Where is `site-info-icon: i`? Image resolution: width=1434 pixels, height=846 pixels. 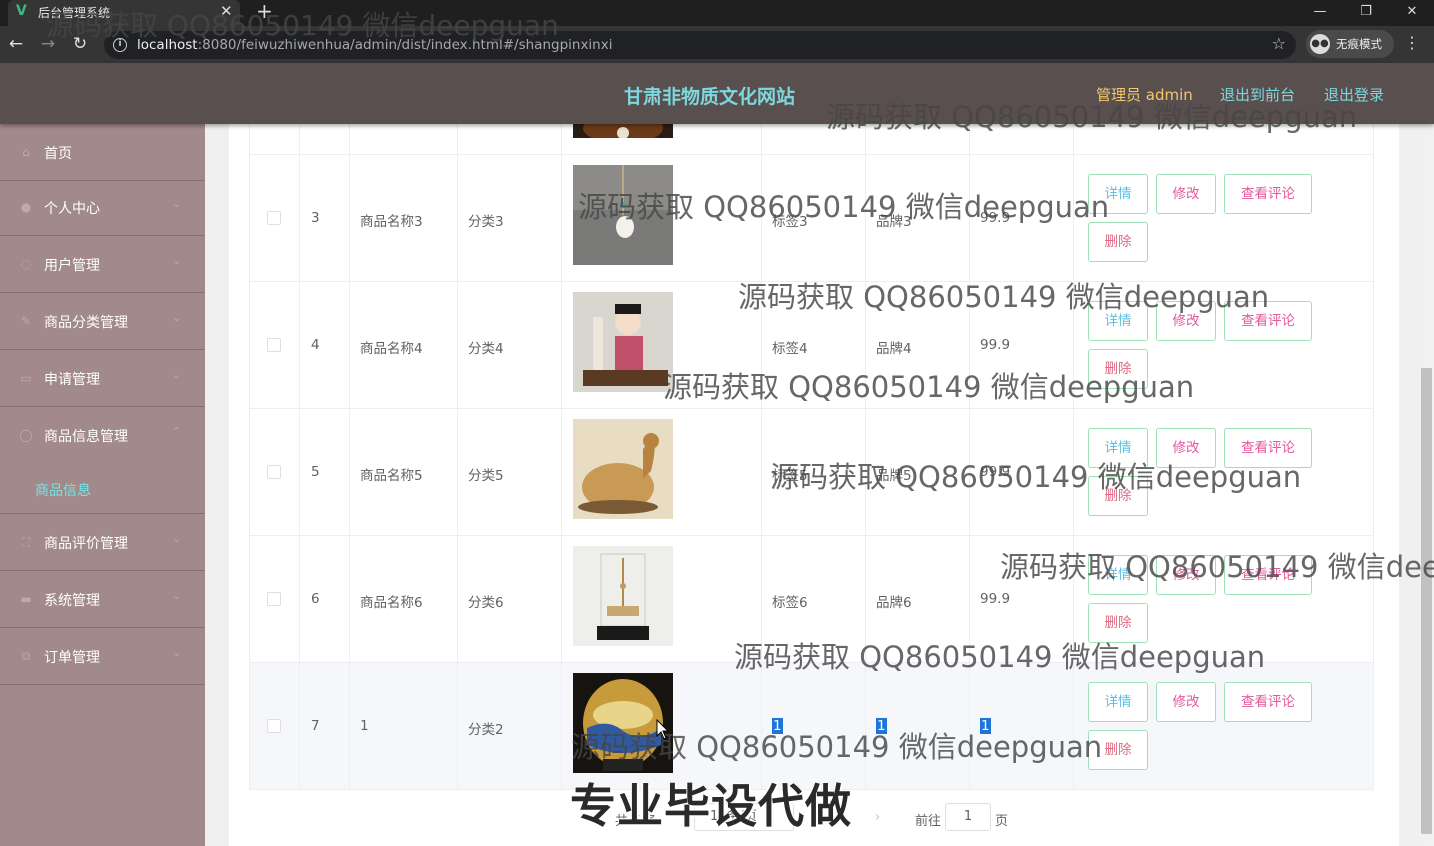 site-info-icon: i is located at coordinates (120, 45).